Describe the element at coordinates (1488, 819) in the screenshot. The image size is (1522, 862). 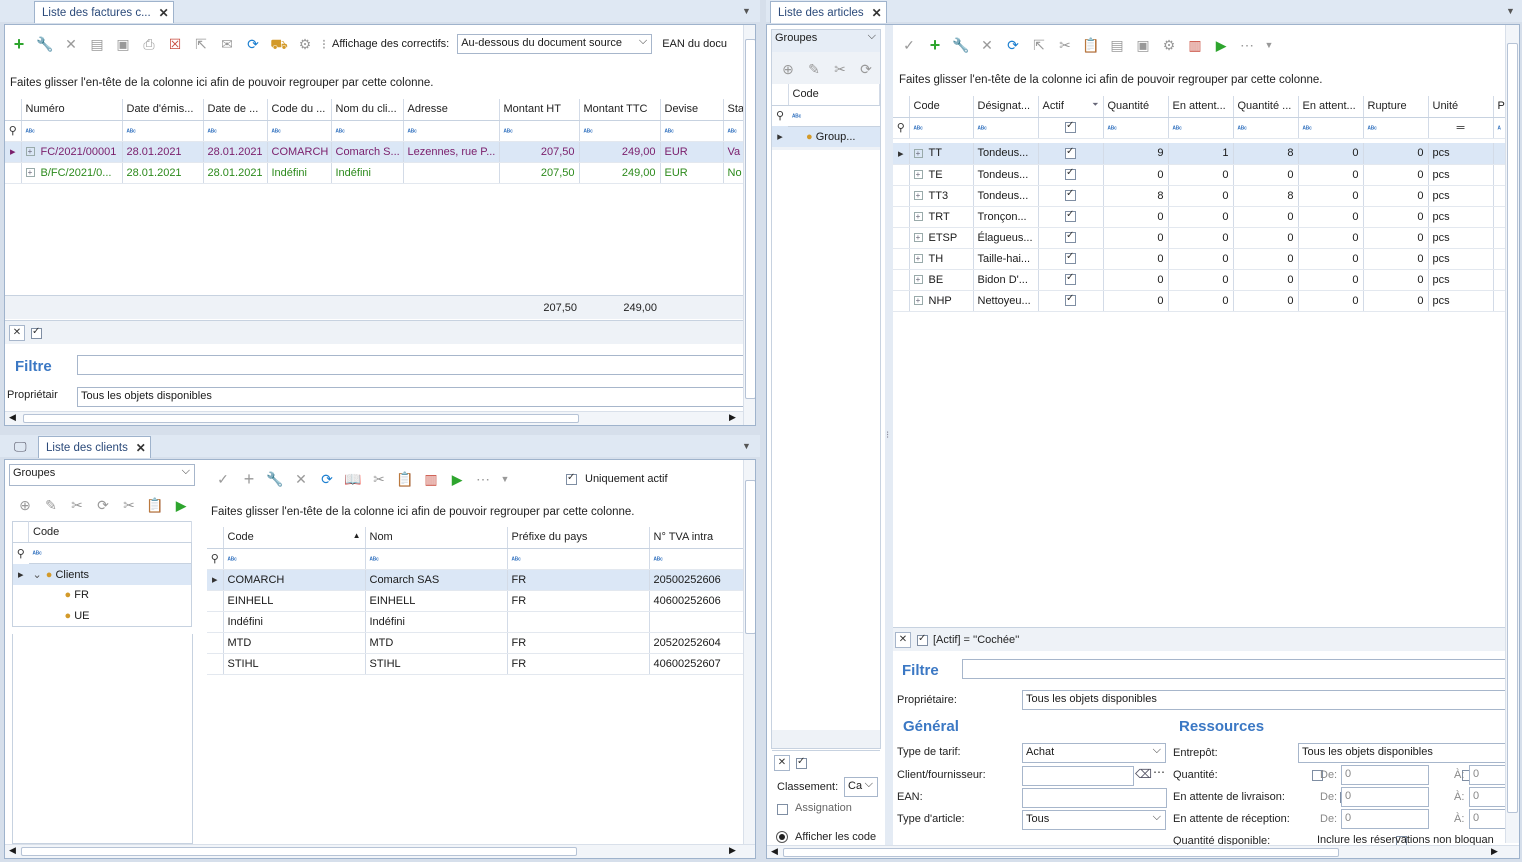
I see `reception-to-input: 0` at that location.